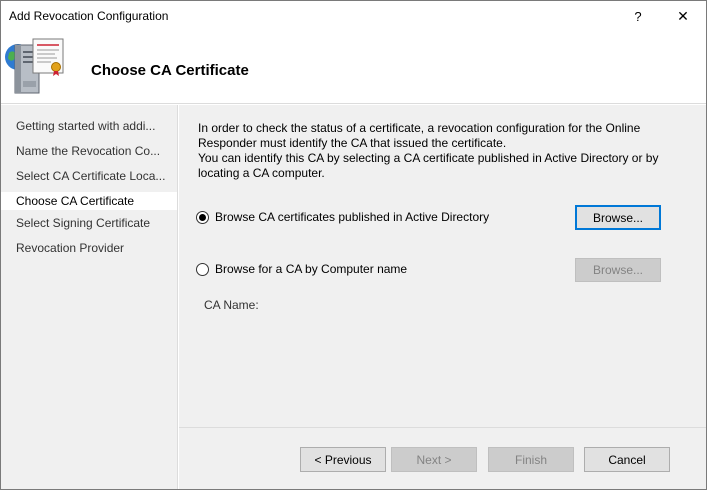 Image resolution: width=707 pixels, height=490 pixels. Describe the element at coordinates (434, 459) in the screenshot. I see `next-button: Next >` at that location.